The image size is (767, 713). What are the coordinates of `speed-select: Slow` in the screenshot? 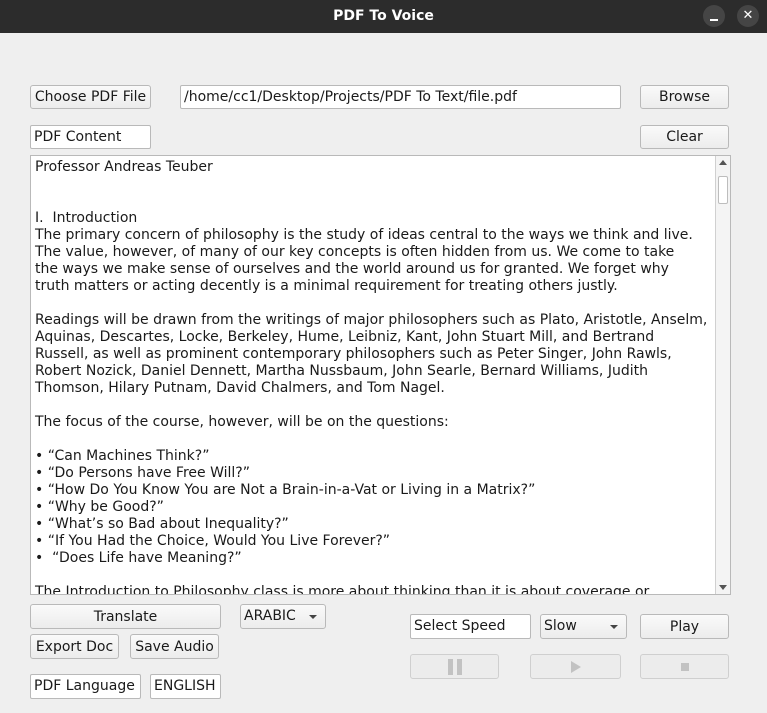 It's located at (583, 626).